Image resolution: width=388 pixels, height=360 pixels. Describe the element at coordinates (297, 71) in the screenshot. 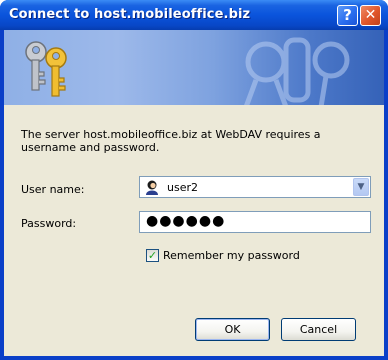

I see `keys-watermark-icon` at that location.